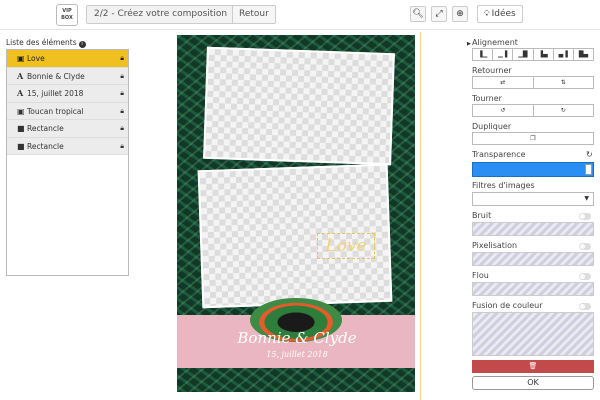 This screenshot has width=600, height=400. Describe the element at coordinates (499, 154) in the screenshot. I see `transparency-label: Transparence` at that location.